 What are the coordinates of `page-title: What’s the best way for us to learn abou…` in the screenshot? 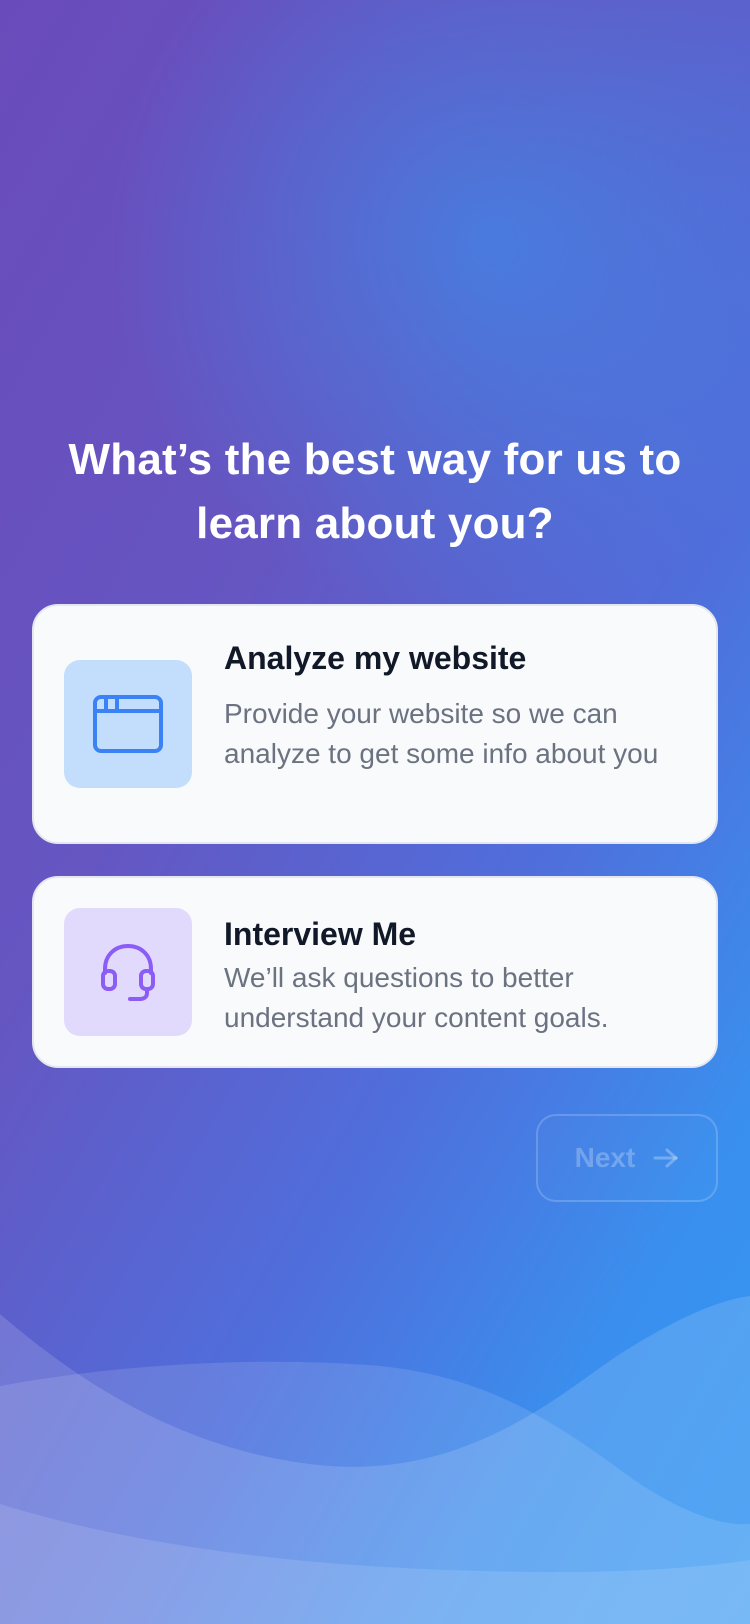 It's located at (375, 491).